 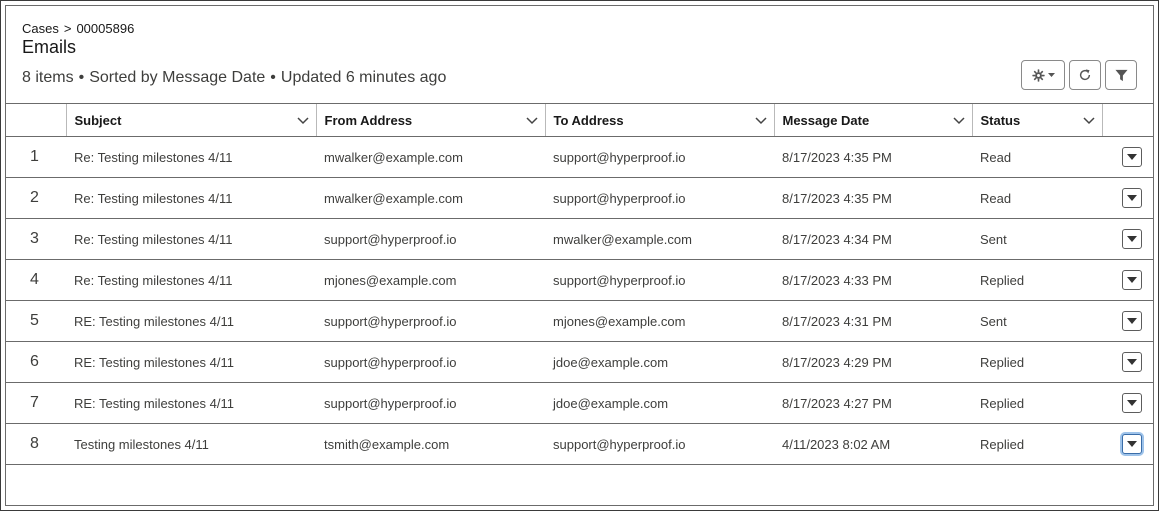 I want to click on item-count: 8 items, so click(x=48, y=77).